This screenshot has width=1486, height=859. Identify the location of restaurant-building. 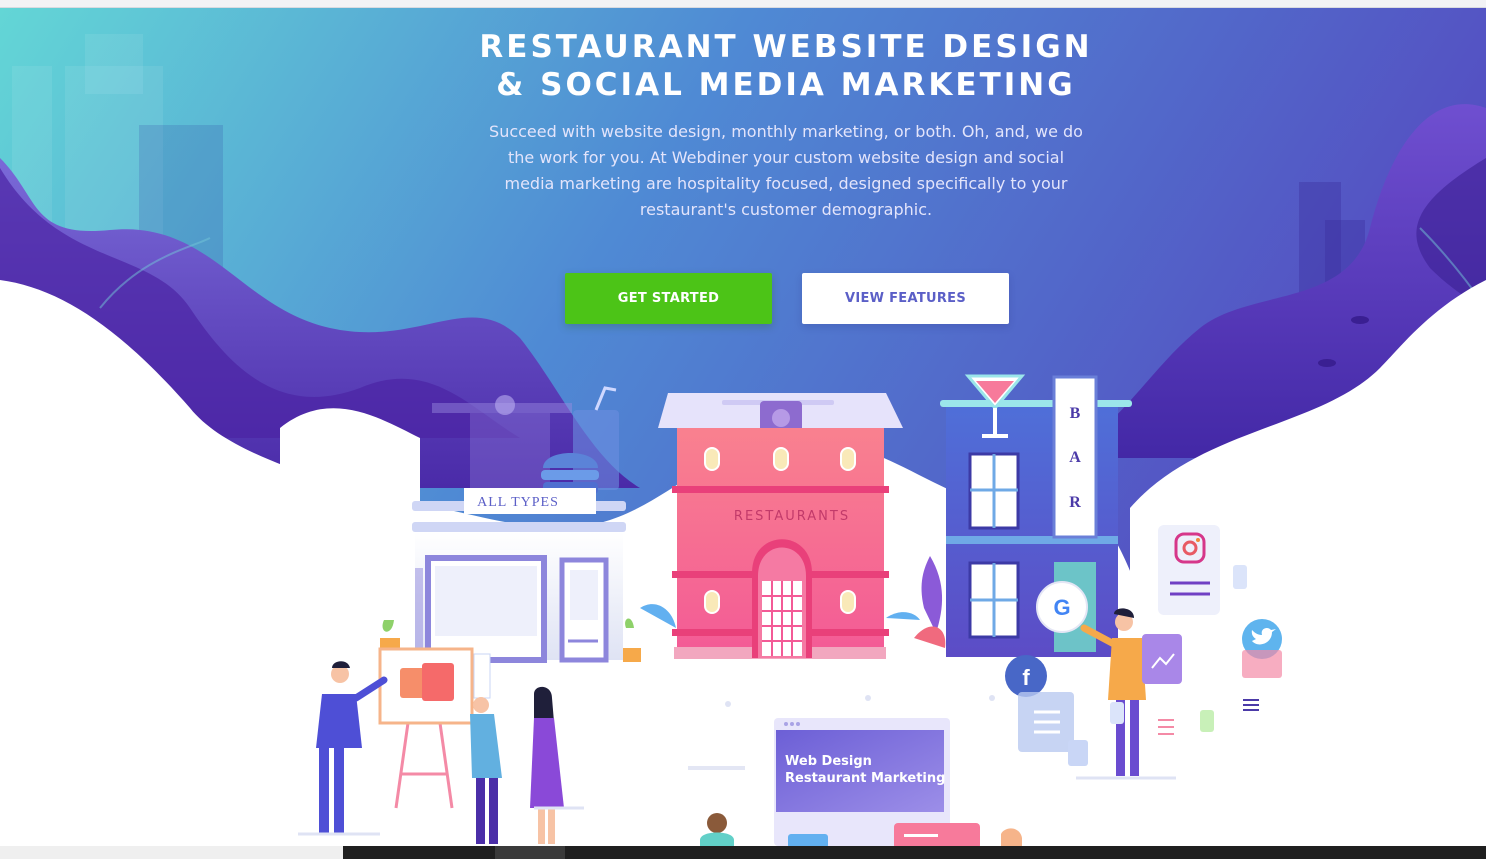
(780, 526).